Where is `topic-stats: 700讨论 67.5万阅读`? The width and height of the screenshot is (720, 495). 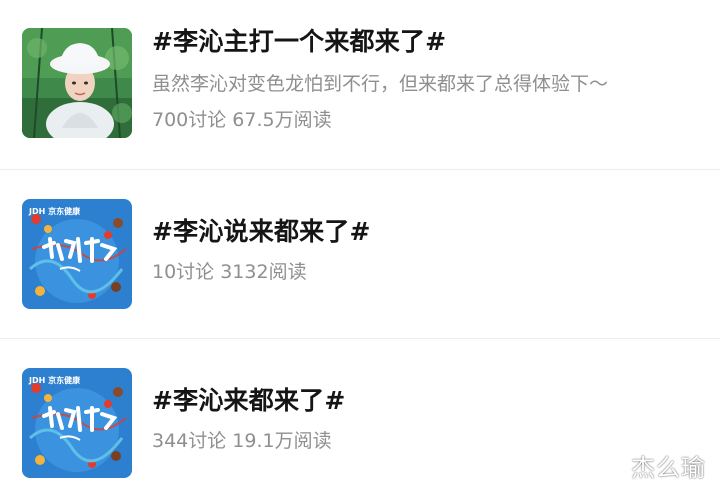
topic-stats: 700讨论 67.5万阅读 is located at coordinates (242, 120).